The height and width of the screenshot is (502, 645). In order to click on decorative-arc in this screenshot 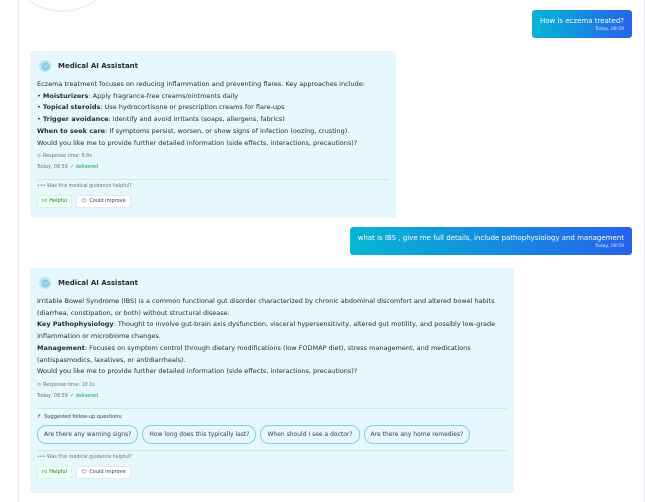, I will do `click(62, 6)`.